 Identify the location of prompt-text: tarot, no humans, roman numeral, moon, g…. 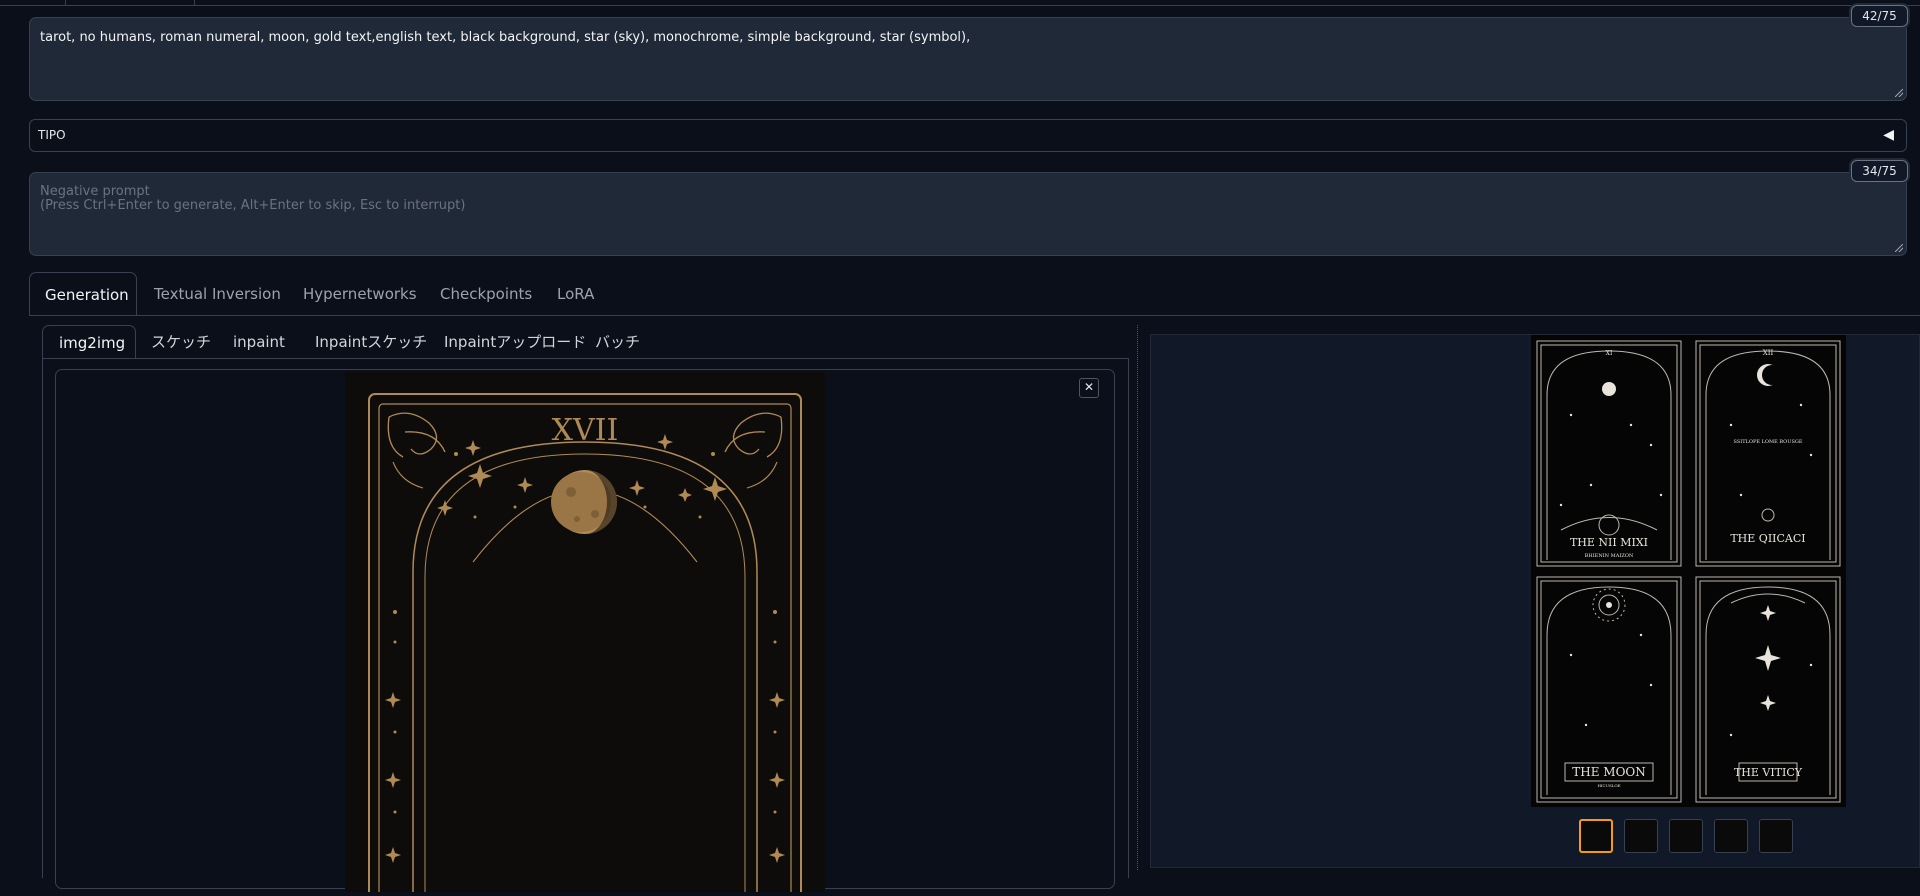
(505, 37).